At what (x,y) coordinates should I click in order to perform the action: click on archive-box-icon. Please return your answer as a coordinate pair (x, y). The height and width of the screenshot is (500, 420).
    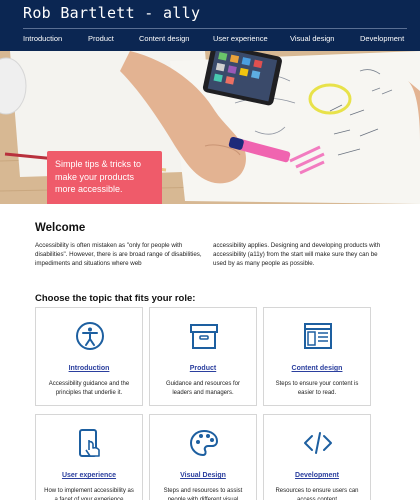
    Looking at the image, I should click on (204, 336).